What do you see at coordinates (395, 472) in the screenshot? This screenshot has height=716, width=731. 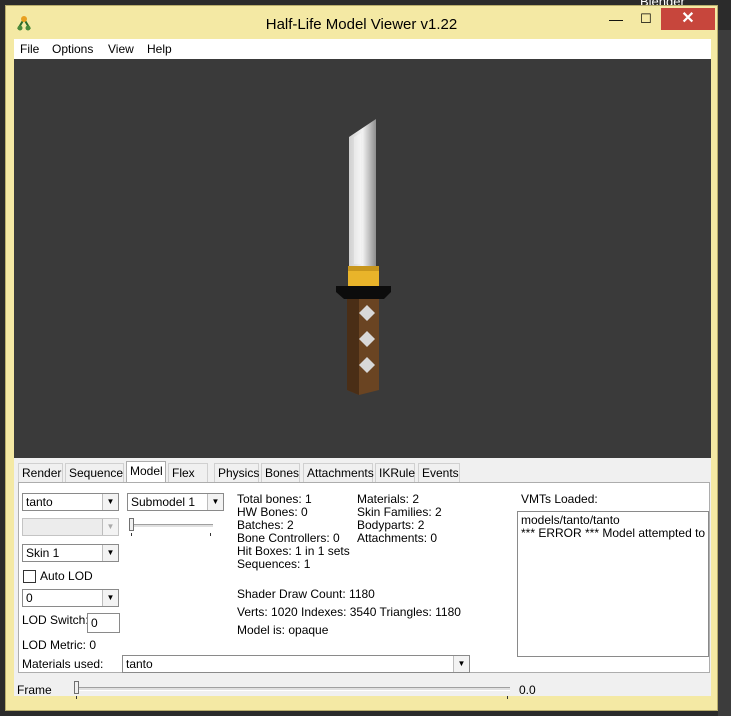 I see `tab-ikrule: IKRule` at bounding box center [395, 472].